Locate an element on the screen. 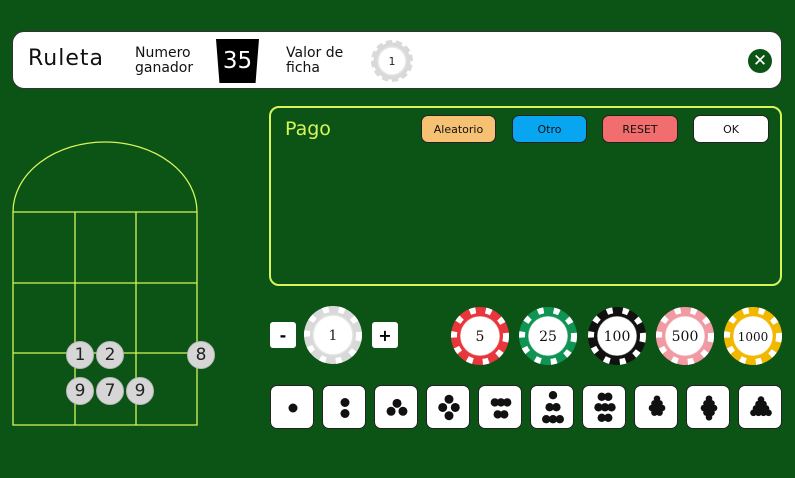 The height and width of the screenshot is (478, 795). board-chip: 1 is located at coordinates (80, 355).